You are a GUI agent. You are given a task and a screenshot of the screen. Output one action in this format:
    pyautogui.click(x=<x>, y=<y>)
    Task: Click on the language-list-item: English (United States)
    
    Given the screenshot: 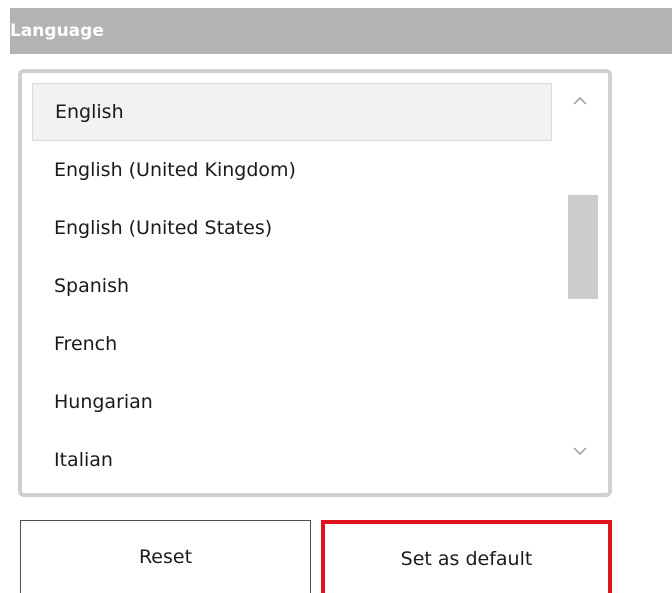 What is the action you would take?
    pyautogui.click(x=292, y=228)
    